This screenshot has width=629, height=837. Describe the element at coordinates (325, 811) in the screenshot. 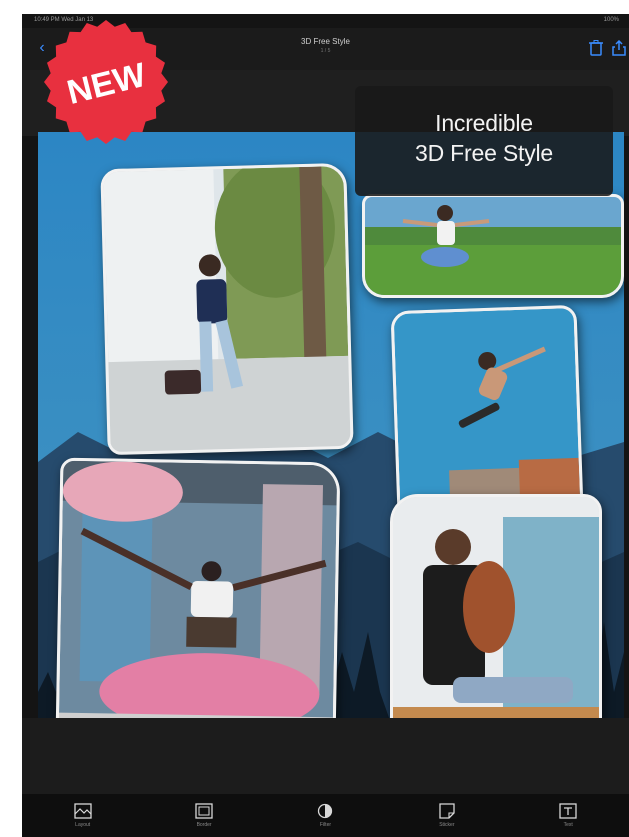

I see `contrast-icon` at that location.